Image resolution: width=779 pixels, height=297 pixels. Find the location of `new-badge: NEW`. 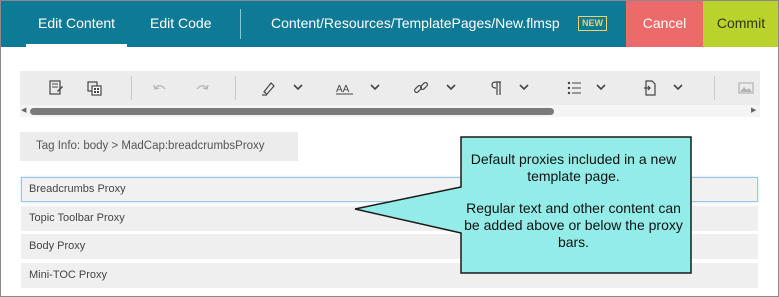

new-badge: NEW is located at coordinates (592, 23).